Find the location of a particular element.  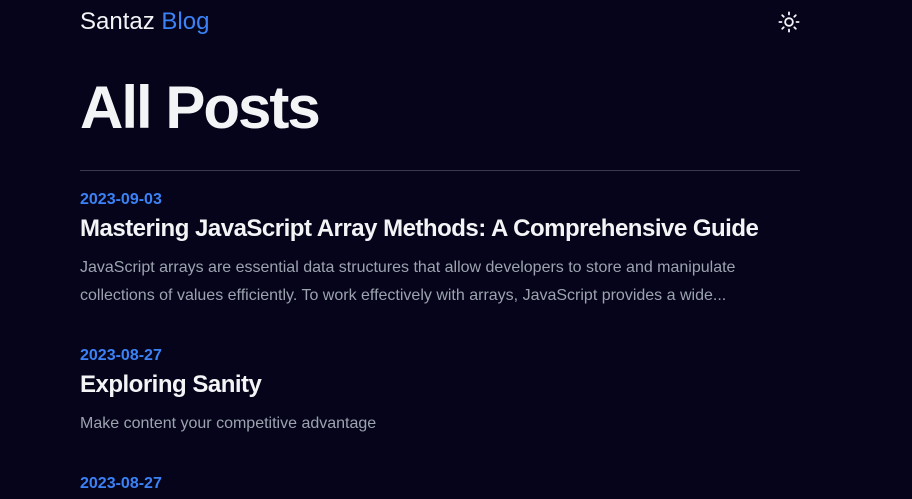

brand-logo-link: Santaz Blog is located at coordinates (144, 22).